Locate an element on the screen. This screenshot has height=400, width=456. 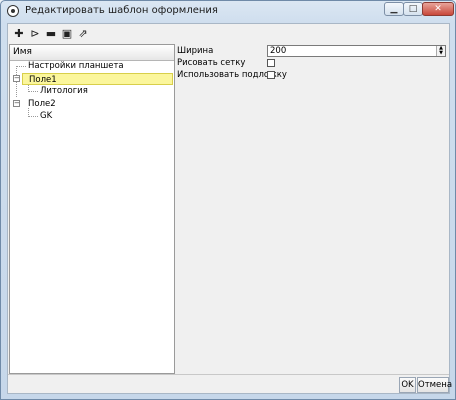
spin-down-icon: ▼ is located at coordinates (441, 53).